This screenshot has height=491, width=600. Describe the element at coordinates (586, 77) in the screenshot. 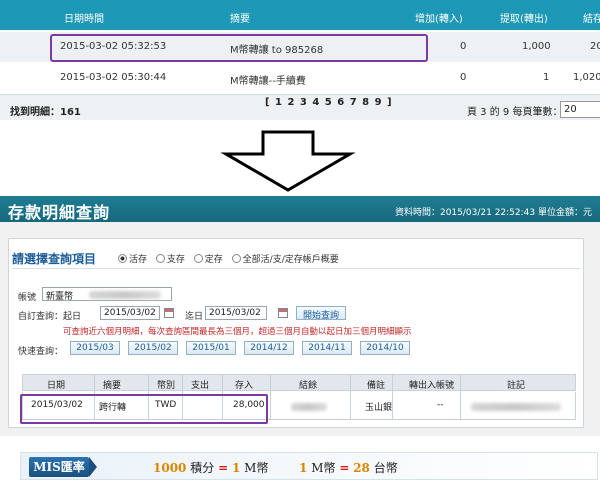

I see `row-balance: 1,020` at that location.